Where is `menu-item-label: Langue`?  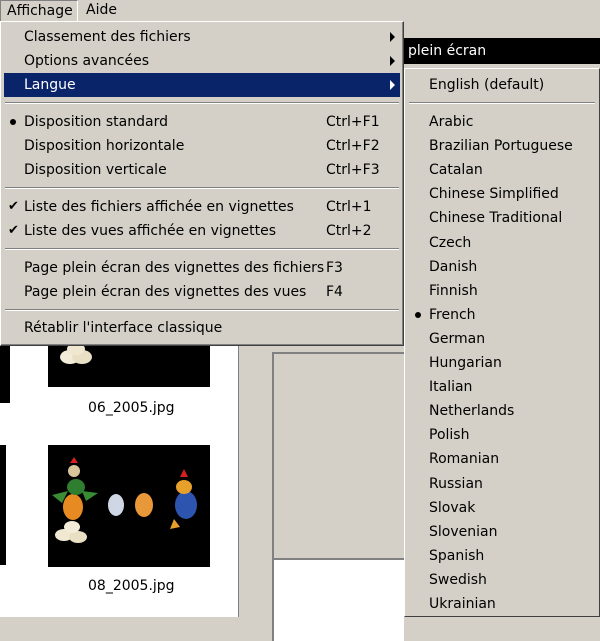 menu-item-label: Langue is located at coordinates (50, 85).